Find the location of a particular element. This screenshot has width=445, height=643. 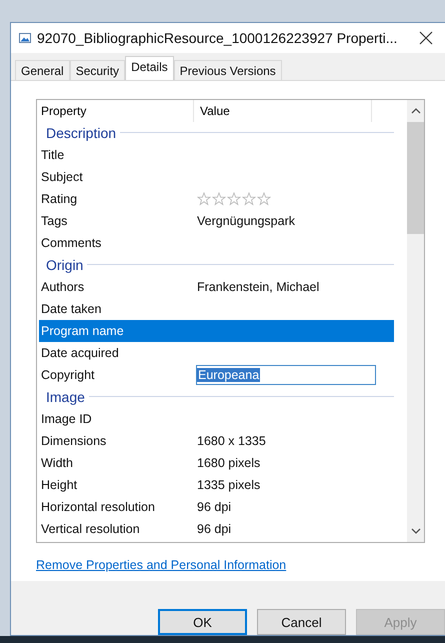

property-name: Comments is located at coordinates (71, 243).